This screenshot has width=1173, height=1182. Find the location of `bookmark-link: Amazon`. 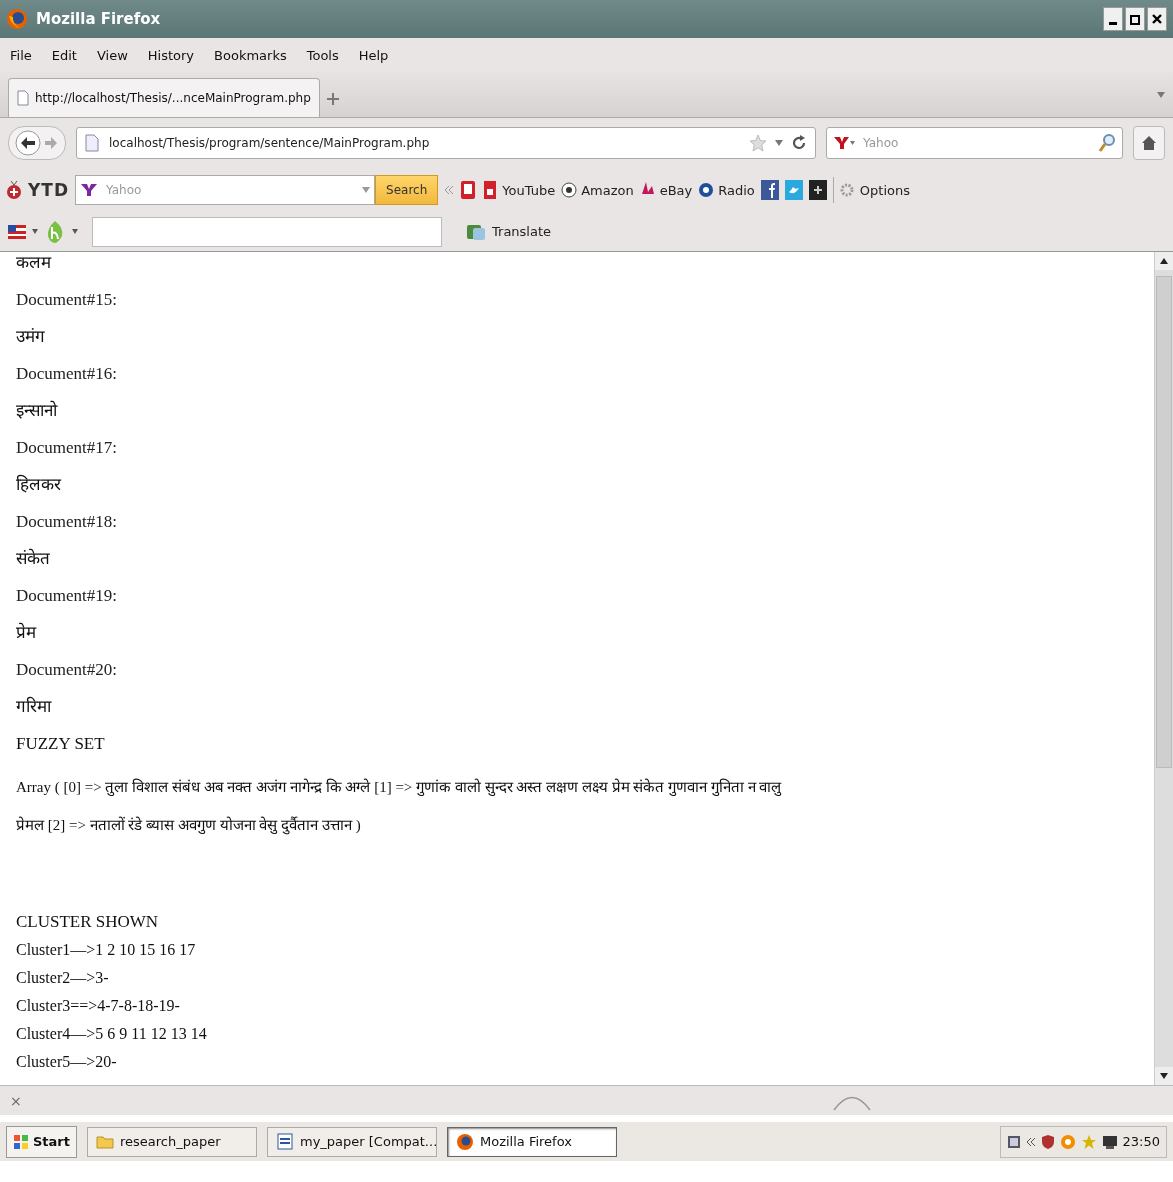

bookmark-link: Amazon is located at coordinates (607, 190).